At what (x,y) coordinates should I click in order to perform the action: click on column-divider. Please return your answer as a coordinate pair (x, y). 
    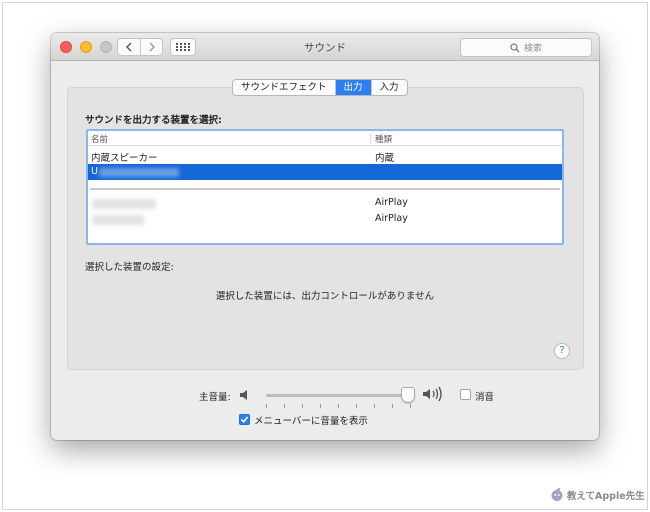
    Looking at the image, I should click on (370, 138).